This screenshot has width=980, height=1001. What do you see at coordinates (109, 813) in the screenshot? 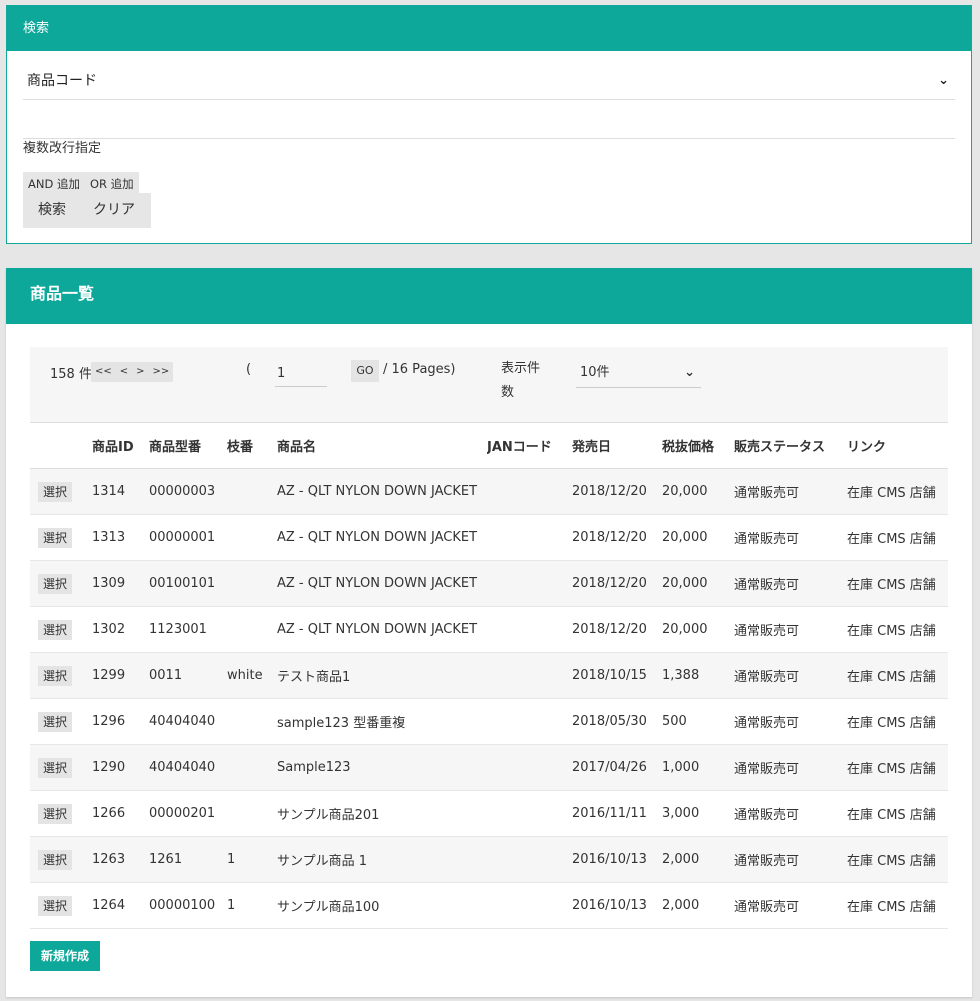
I see `product-id-cell: 1266` at bounding box center [109, 813].